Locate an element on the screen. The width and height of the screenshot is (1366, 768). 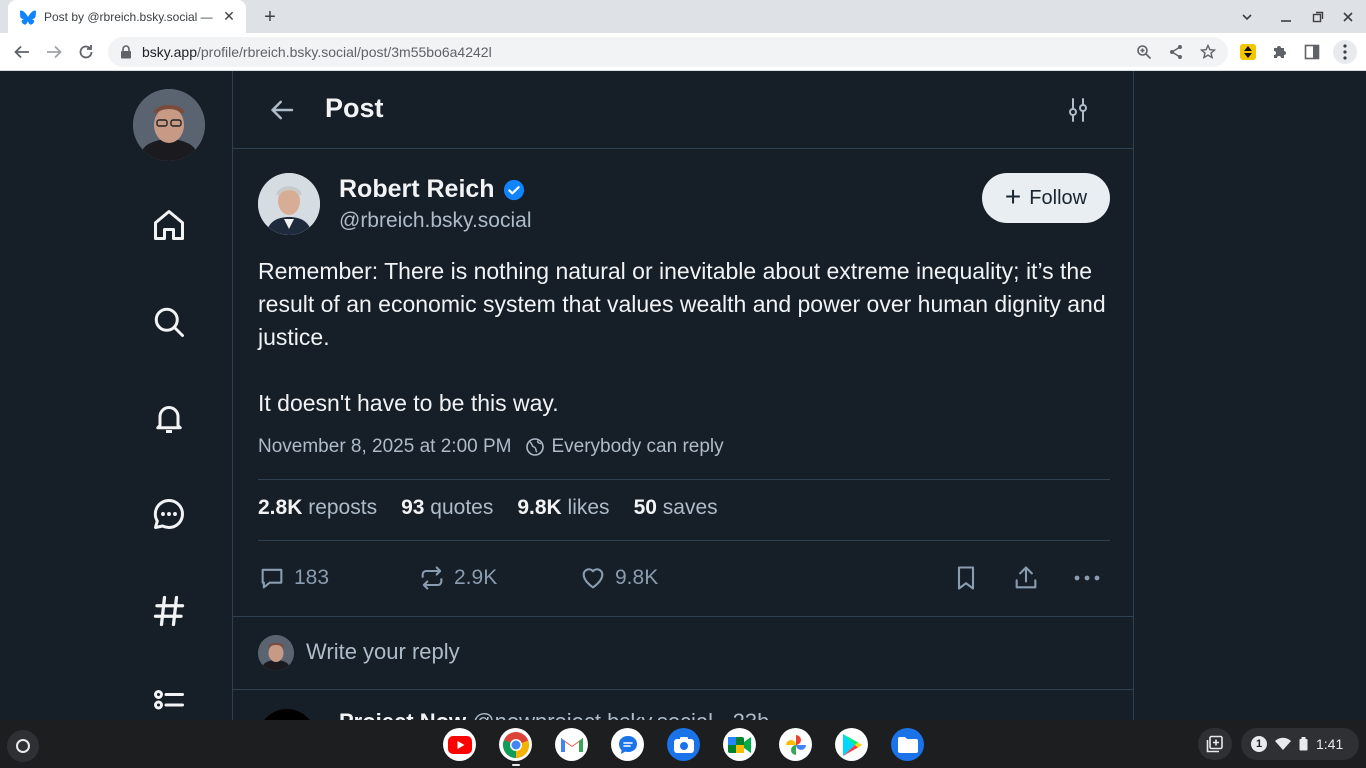
my-profile-avatar is located at coordinates (169, 125).